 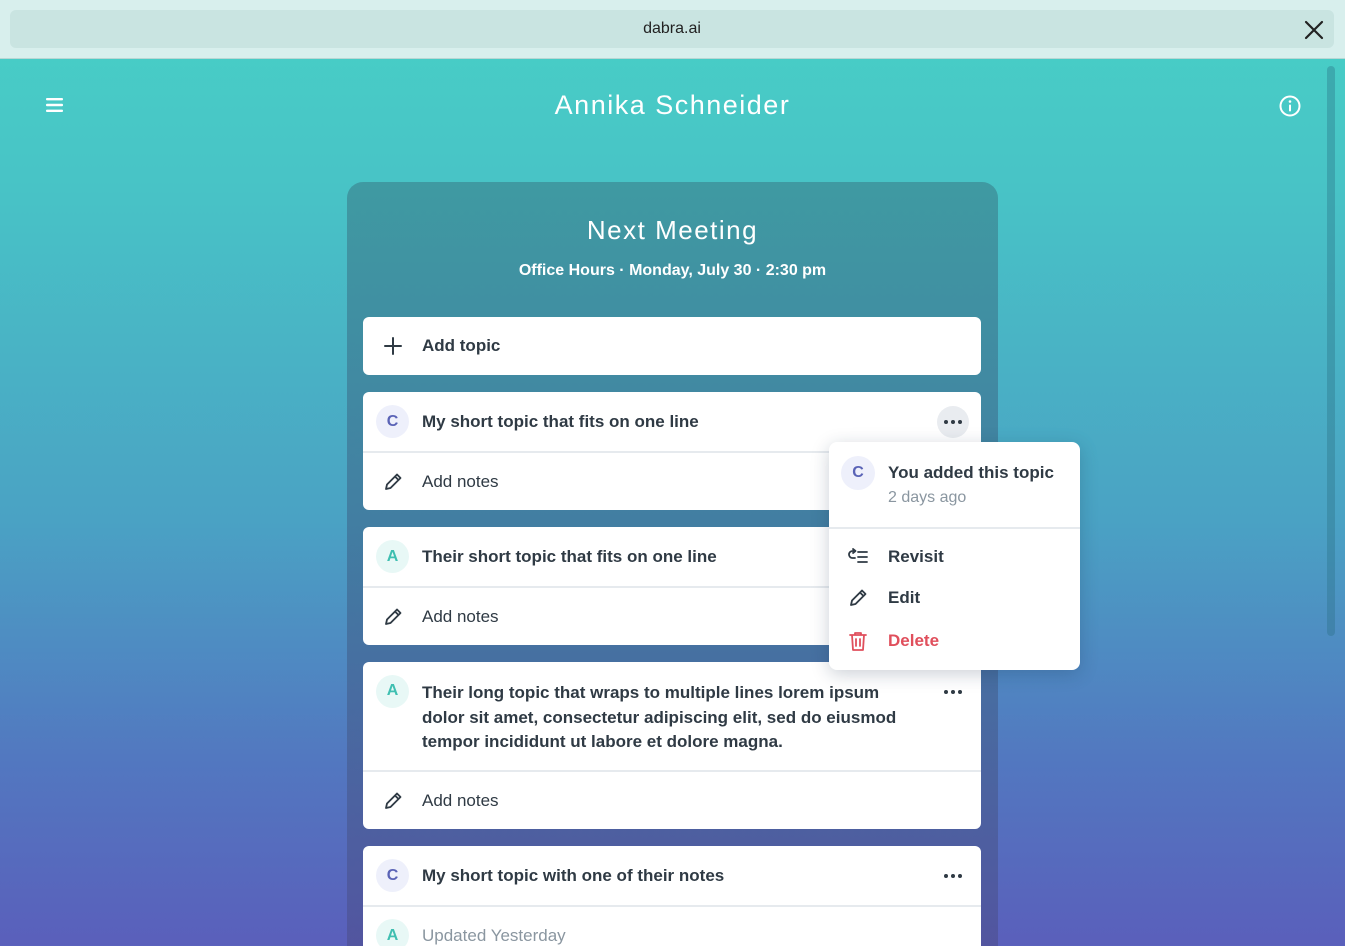 I want to click on delete-label: Delete, so click(x=914, y=640).